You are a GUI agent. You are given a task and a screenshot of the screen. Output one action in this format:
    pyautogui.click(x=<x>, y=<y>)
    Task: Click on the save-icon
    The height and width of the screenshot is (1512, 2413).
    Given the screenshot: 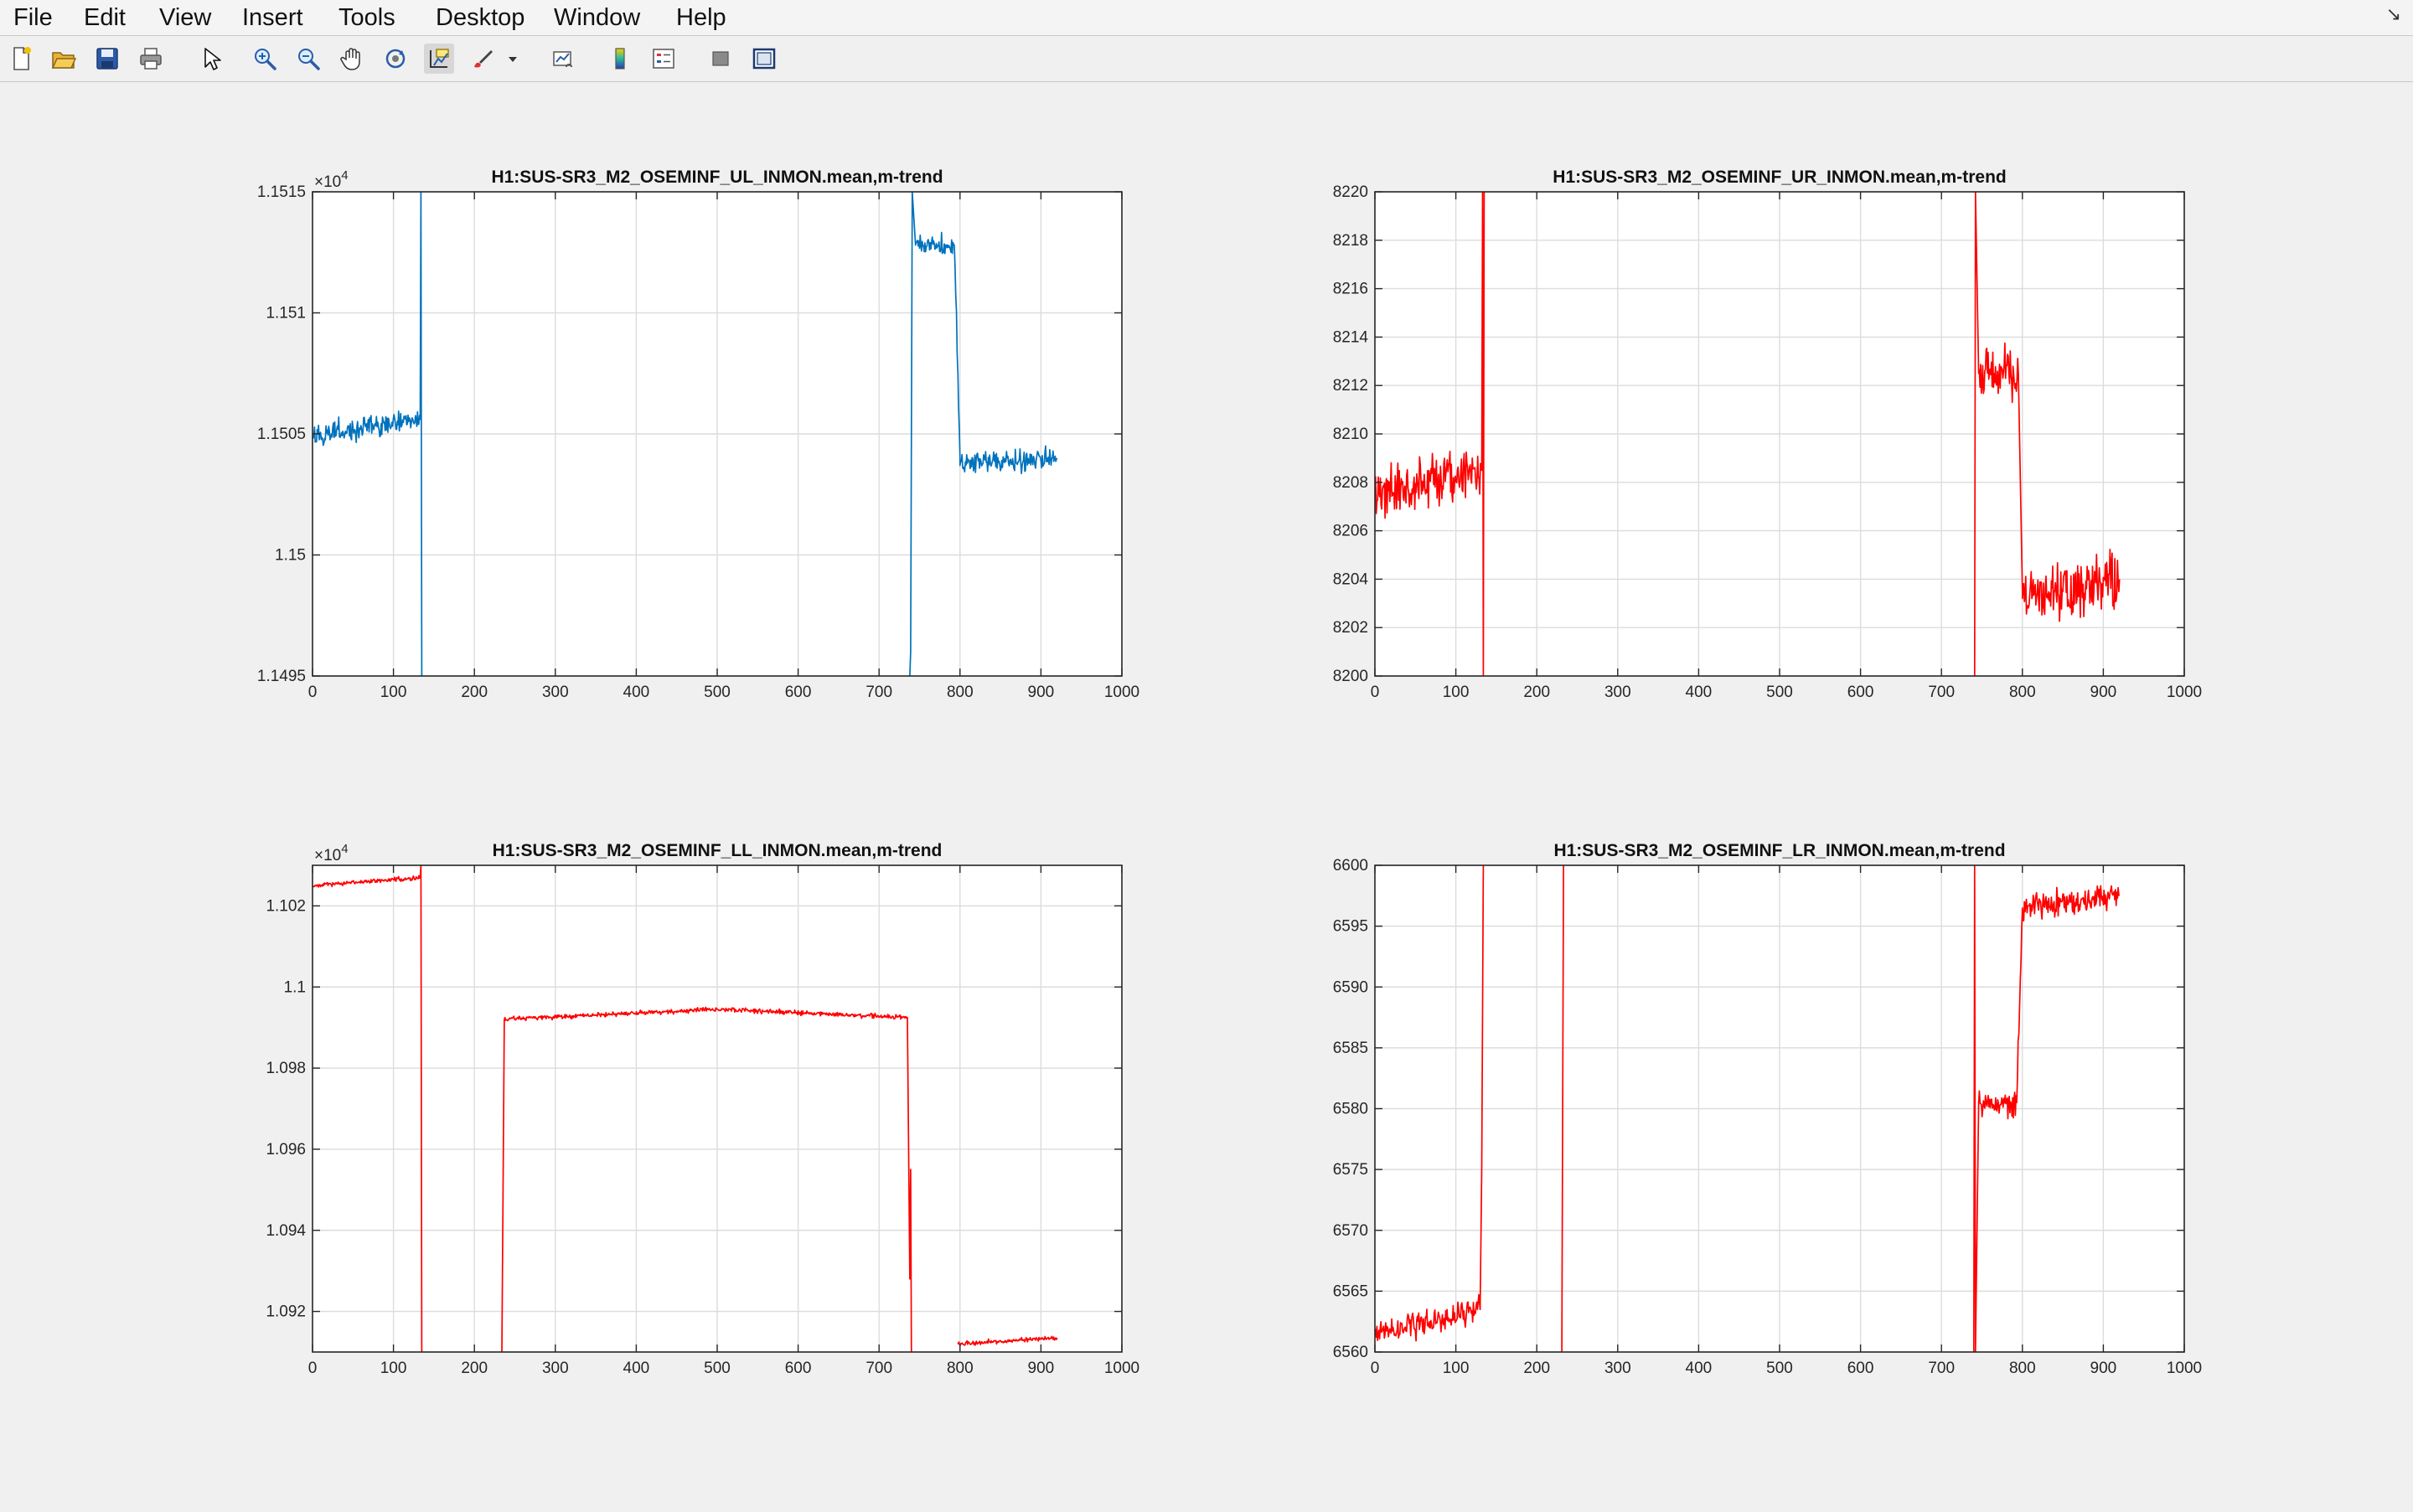 What is the action you would take?
    pyautogui.click(x=107, y=59)
    